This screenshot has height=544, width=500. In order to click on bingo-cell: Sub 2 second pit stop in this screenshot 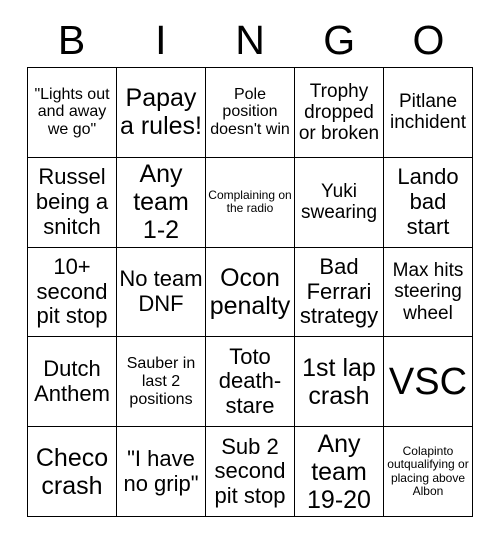, I will do `click(250, 472)`.